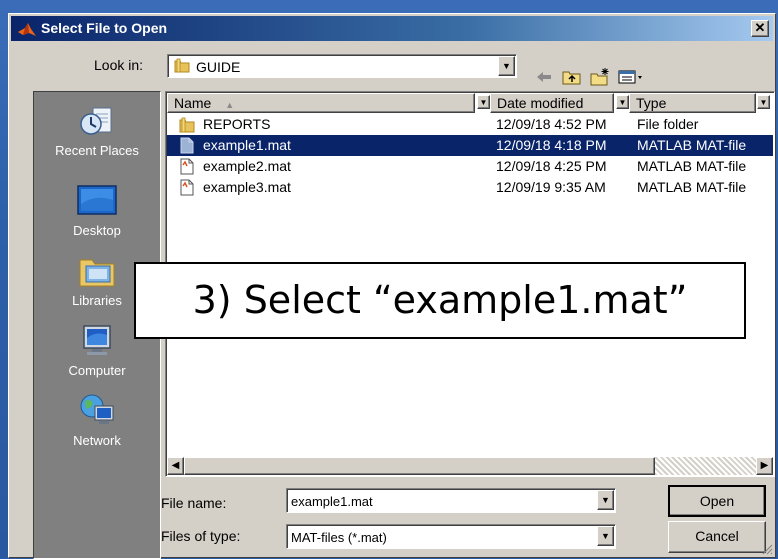 Image resolution: width=778 pixels, height=559 pixels. What do you see at coordinates (572, 77) in the screenshot?
I see `up-folder-icon` at bounding box center [572, 77].